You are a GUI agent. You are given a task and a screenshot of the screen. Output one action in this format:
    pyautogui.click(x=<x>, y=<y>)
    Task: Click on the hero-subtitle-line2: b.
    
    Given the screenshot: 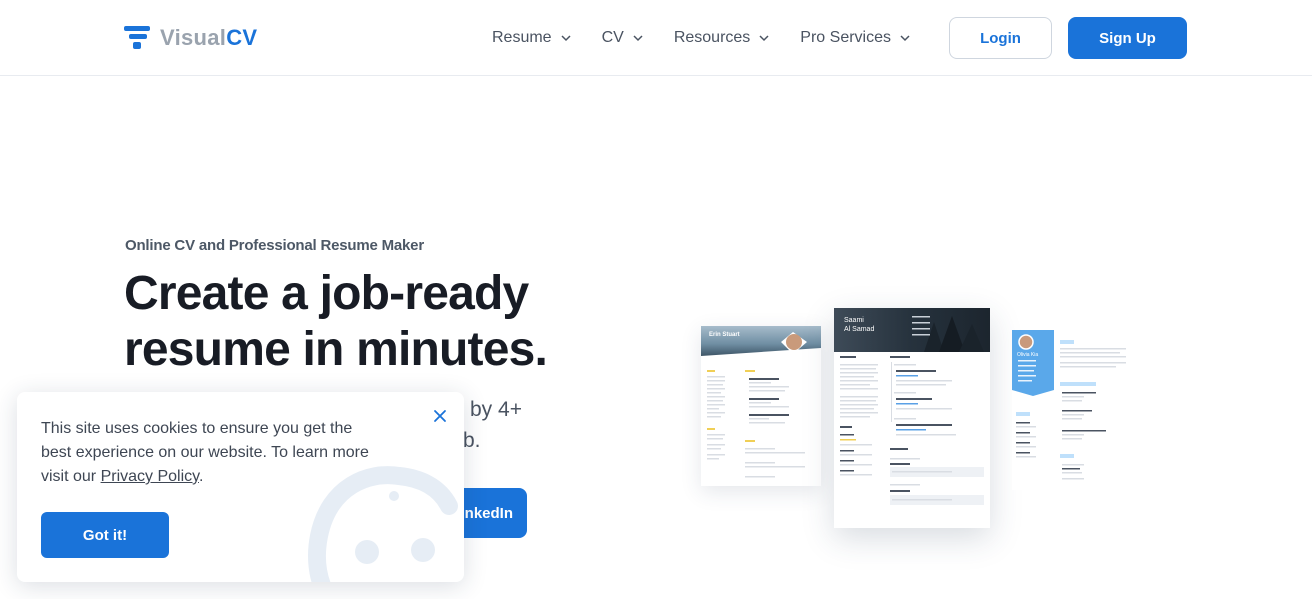 What is the action you would take?
    pyautogui.click(x=472, y=440)
    